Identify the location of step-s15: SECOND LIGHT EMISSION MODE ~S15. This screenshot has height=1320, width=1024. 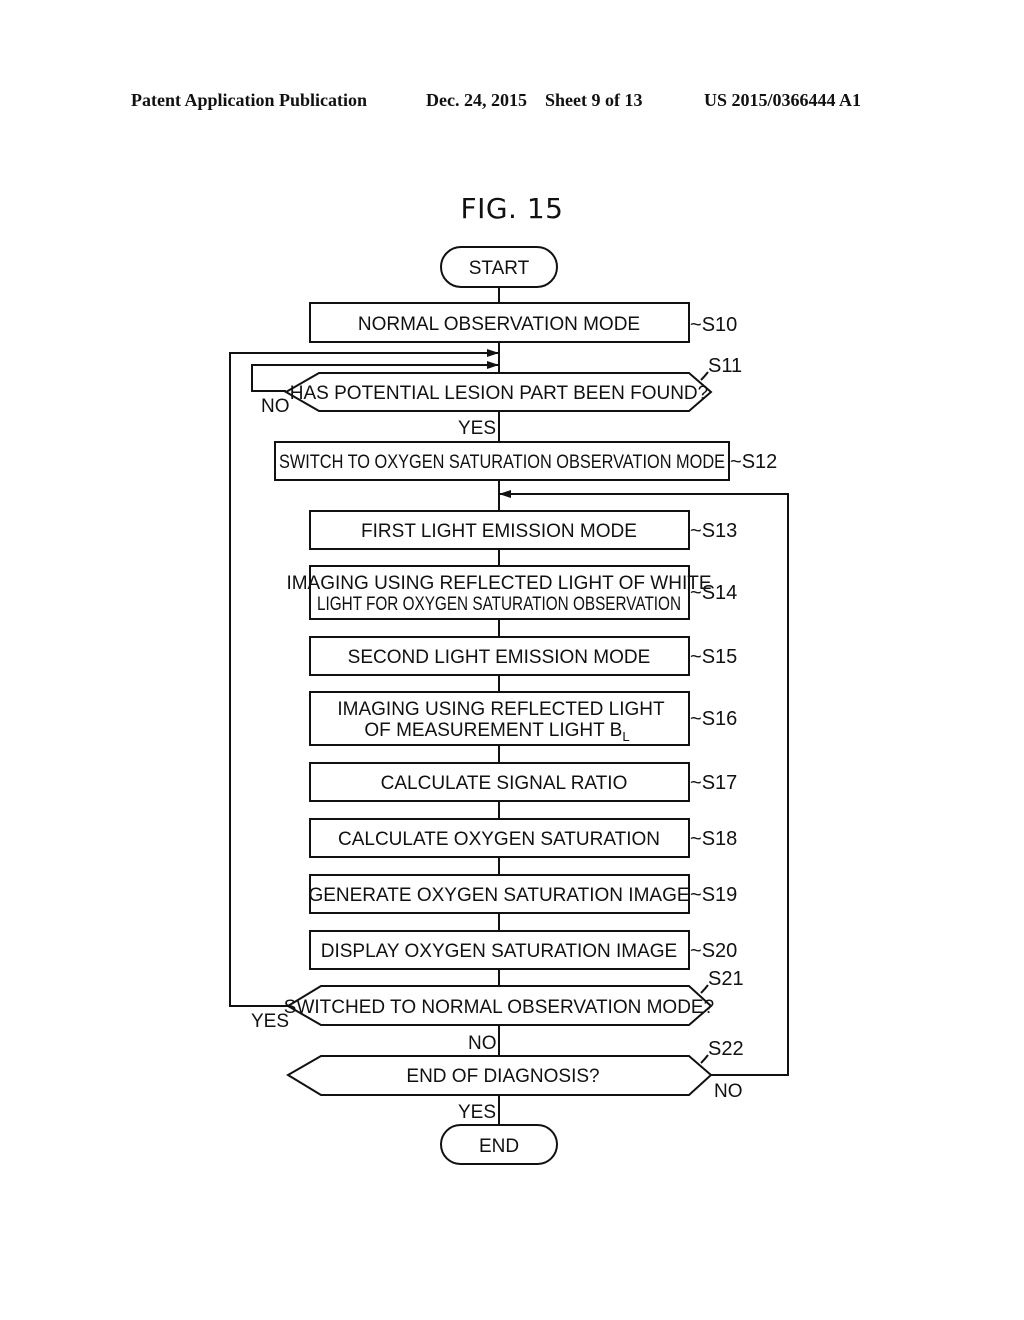
(523, 656).